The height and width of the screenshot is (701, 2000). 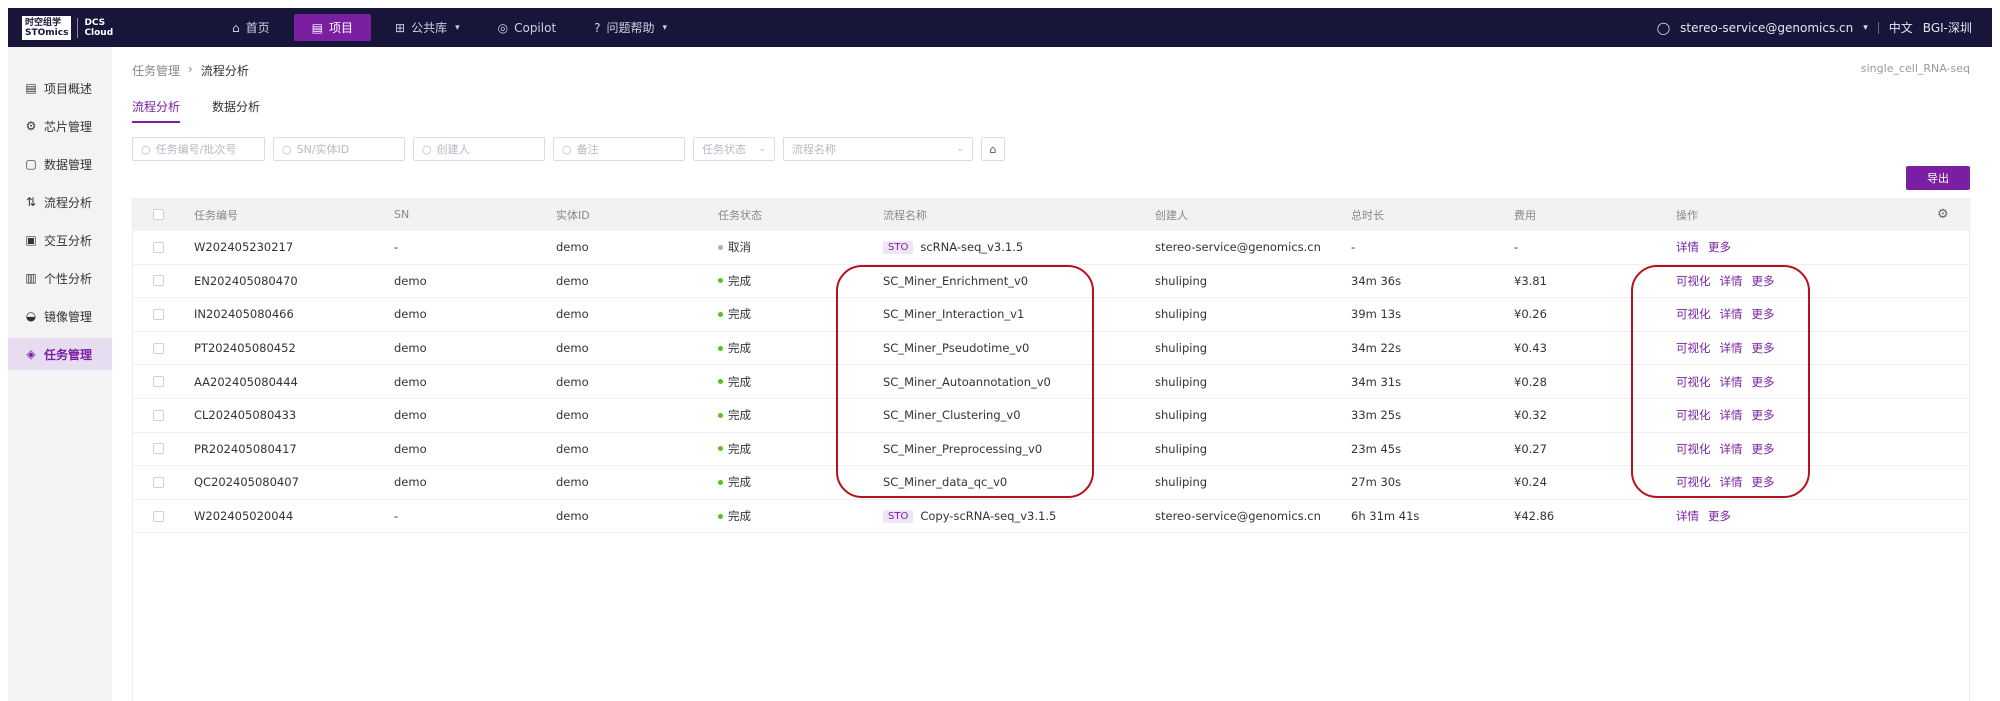 What do you see at coordinates (31, 164) in the screenshot?
I see `data-file-icon: ▢` at bounding box center [31, 164].